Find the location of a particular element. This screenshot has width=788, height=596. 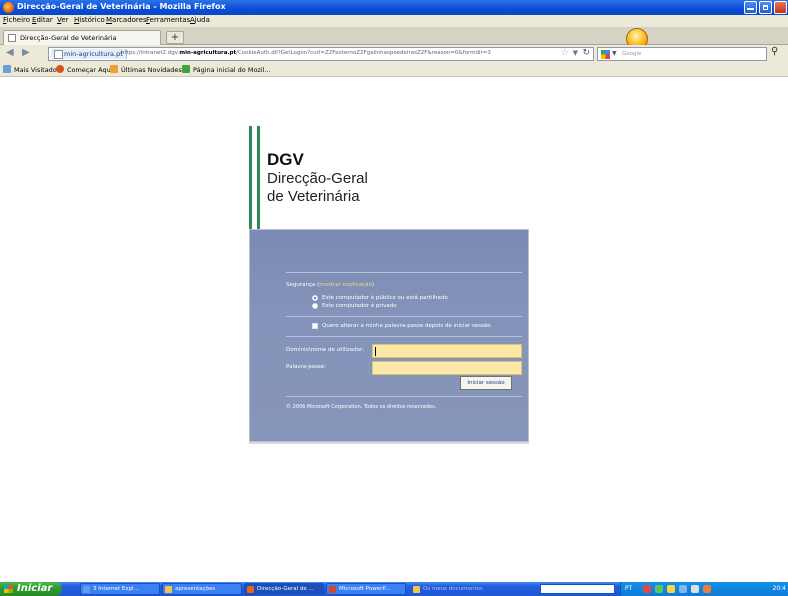

reload-icon: ↻ is located at coordinates (586, 53).